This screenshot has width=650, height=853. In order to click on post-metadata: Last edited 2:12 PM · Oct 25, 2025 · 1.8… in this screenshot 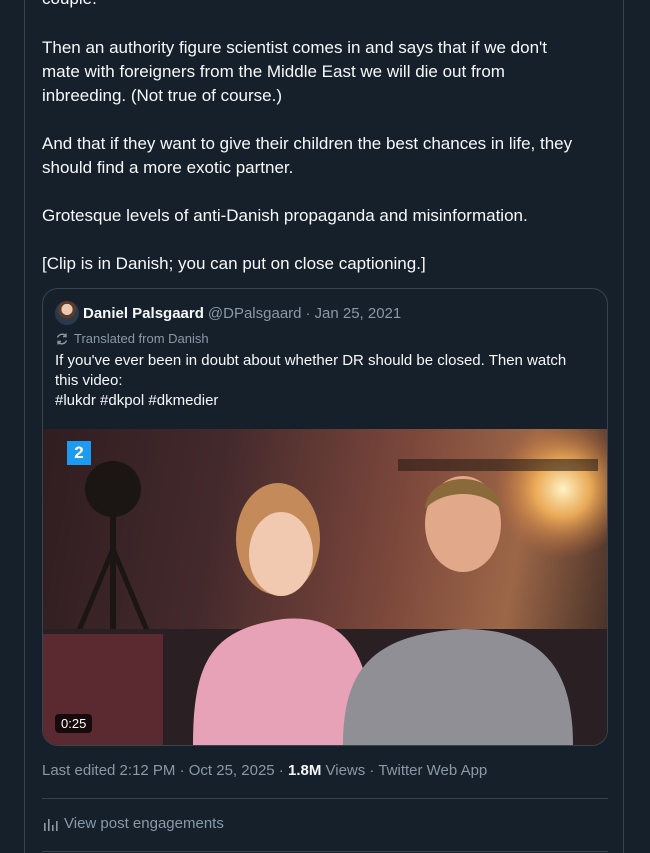, I will do `click(264, 770)`.